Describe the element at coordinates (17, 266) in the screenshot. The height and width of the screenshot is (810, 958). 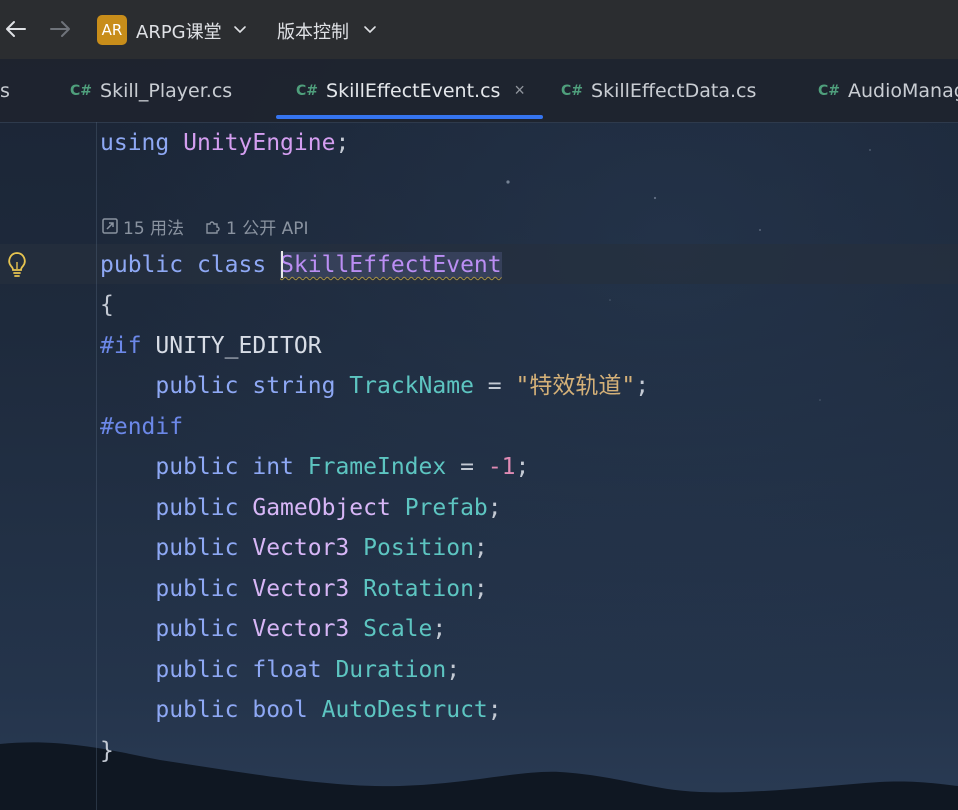
I see `lightbulb-icon` at that location.